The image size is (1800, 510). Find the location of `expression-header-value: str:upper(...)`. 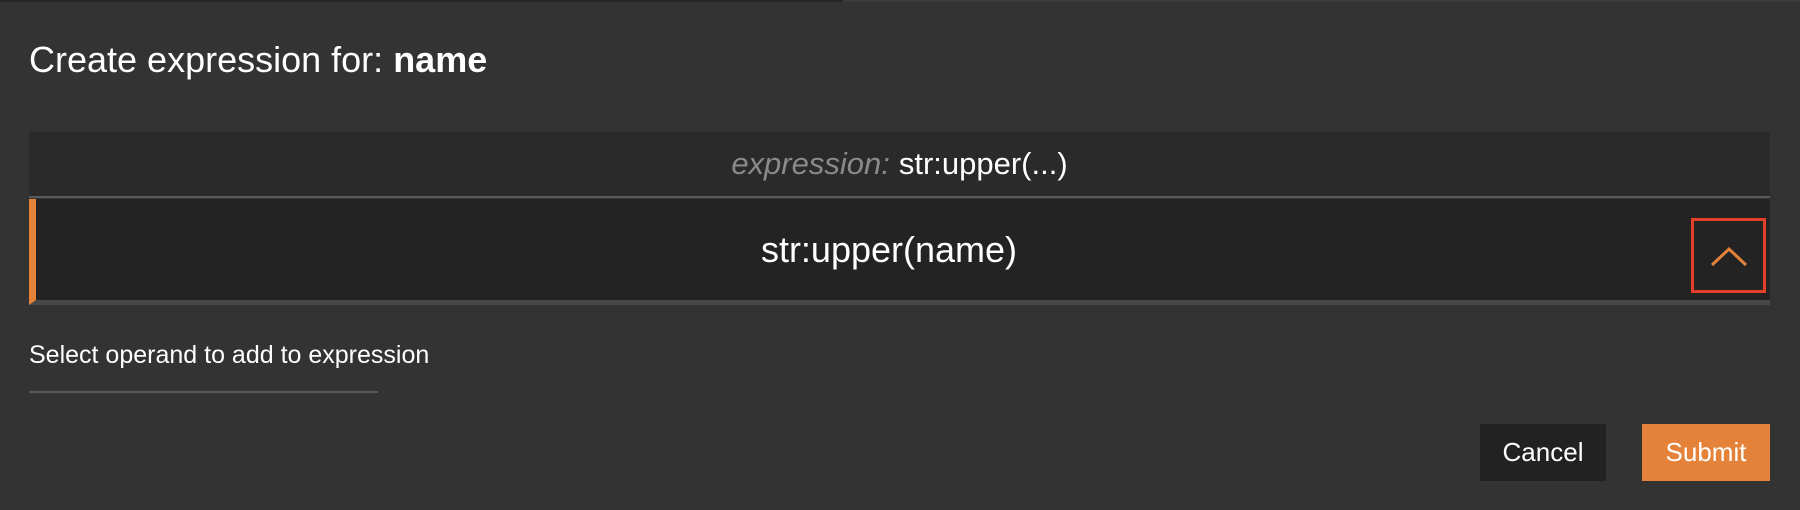

expression-header-value: str:upper(...) is located at coordinates (983, 163).